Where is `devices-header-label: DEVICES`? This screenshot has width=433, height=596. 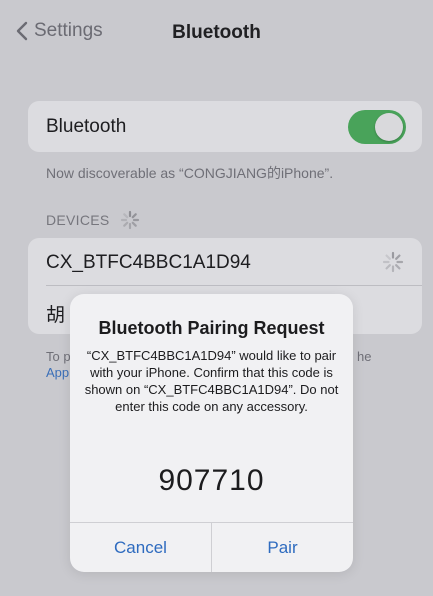 devices-header-label: DEVICES is located at coordinates (78, 220).